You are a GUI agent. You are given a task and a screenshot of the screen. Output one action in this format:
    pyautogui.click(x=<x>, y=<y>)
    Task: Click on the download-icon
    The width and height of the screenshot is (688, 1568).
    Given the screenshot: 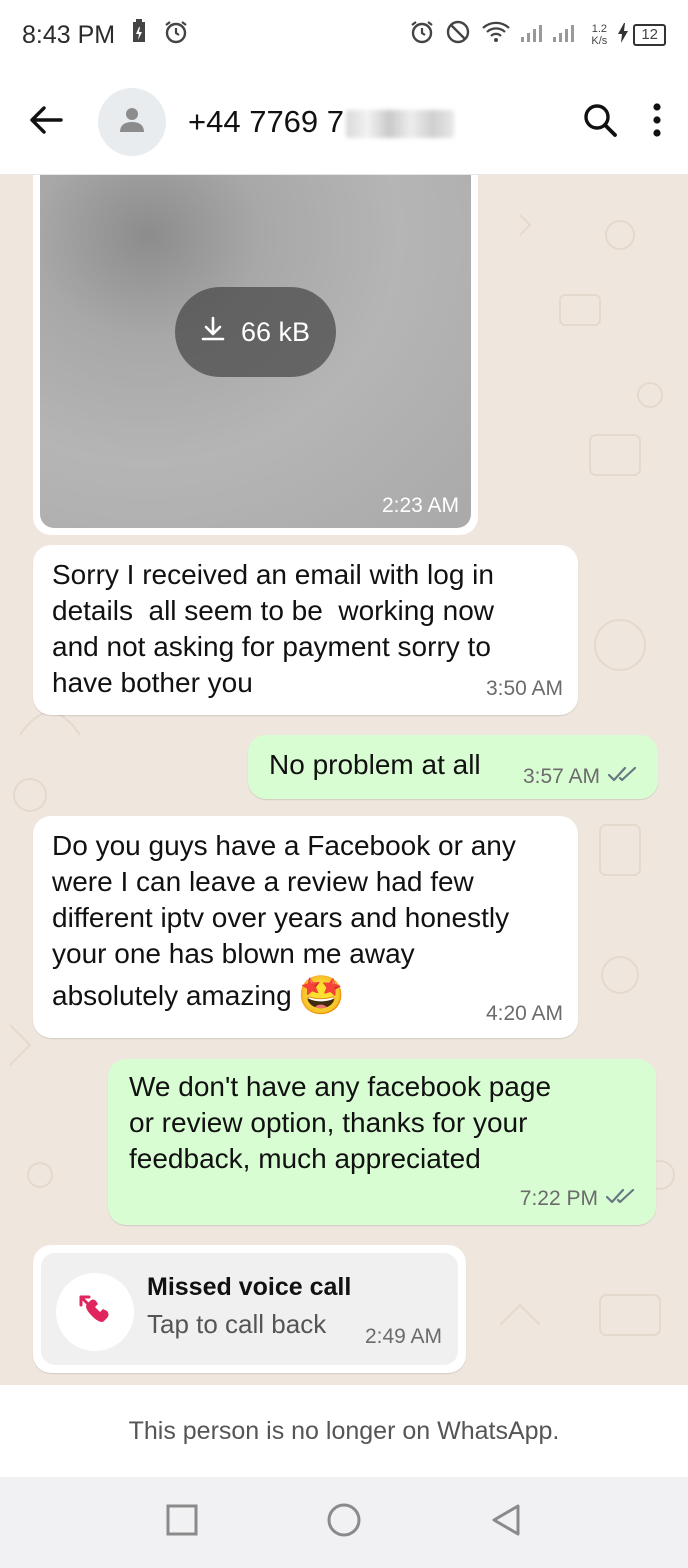 What is the action you would take?
    pyautogui.click(x=213, y=332)
    